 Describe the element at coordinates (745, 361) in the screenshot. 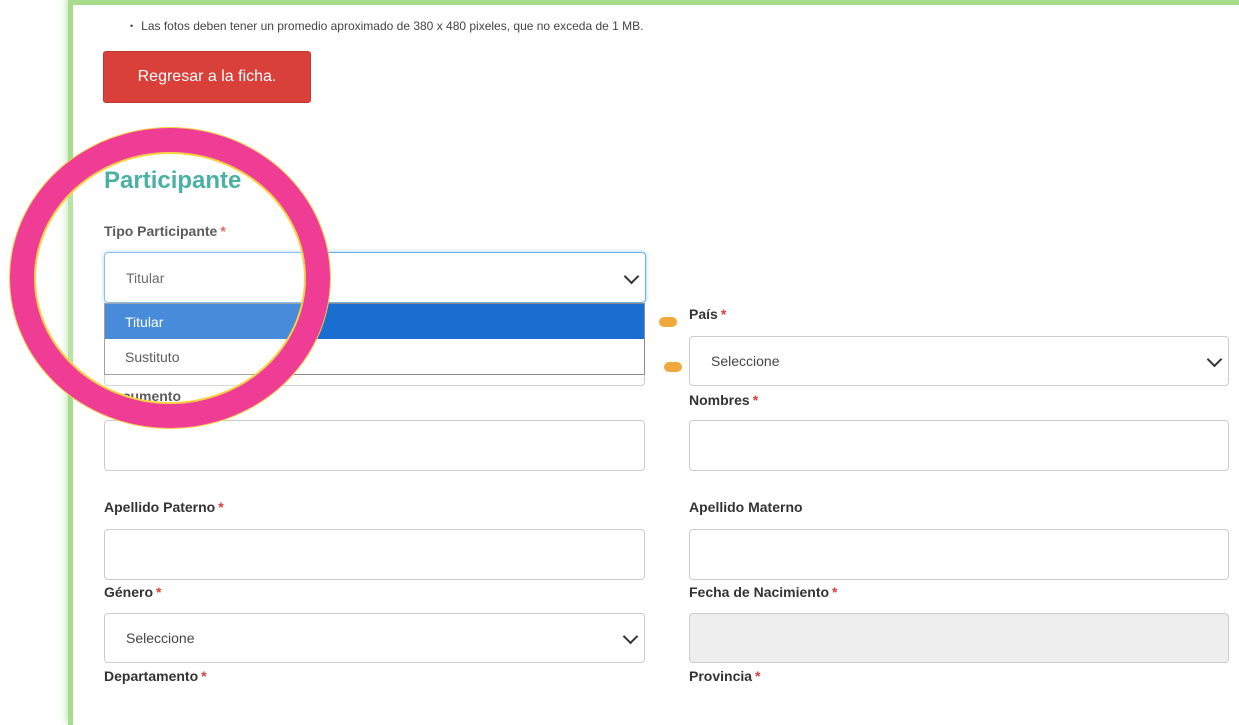

I see `pais-value: Seleccione` at that location.